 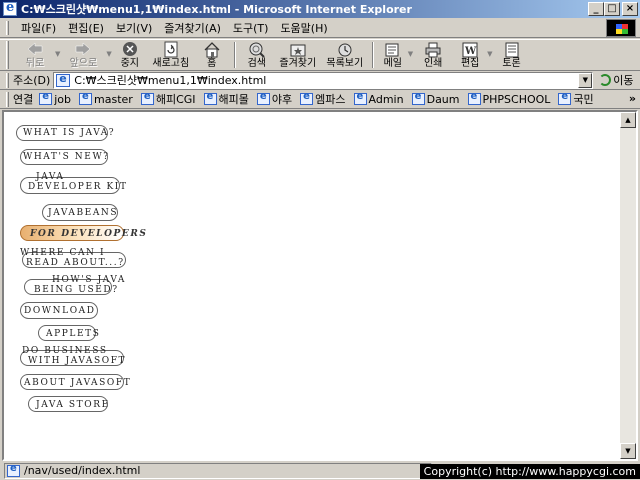 I want to click on nav-about-javasoft: About JavaSoft, so click(x=74, y=382).